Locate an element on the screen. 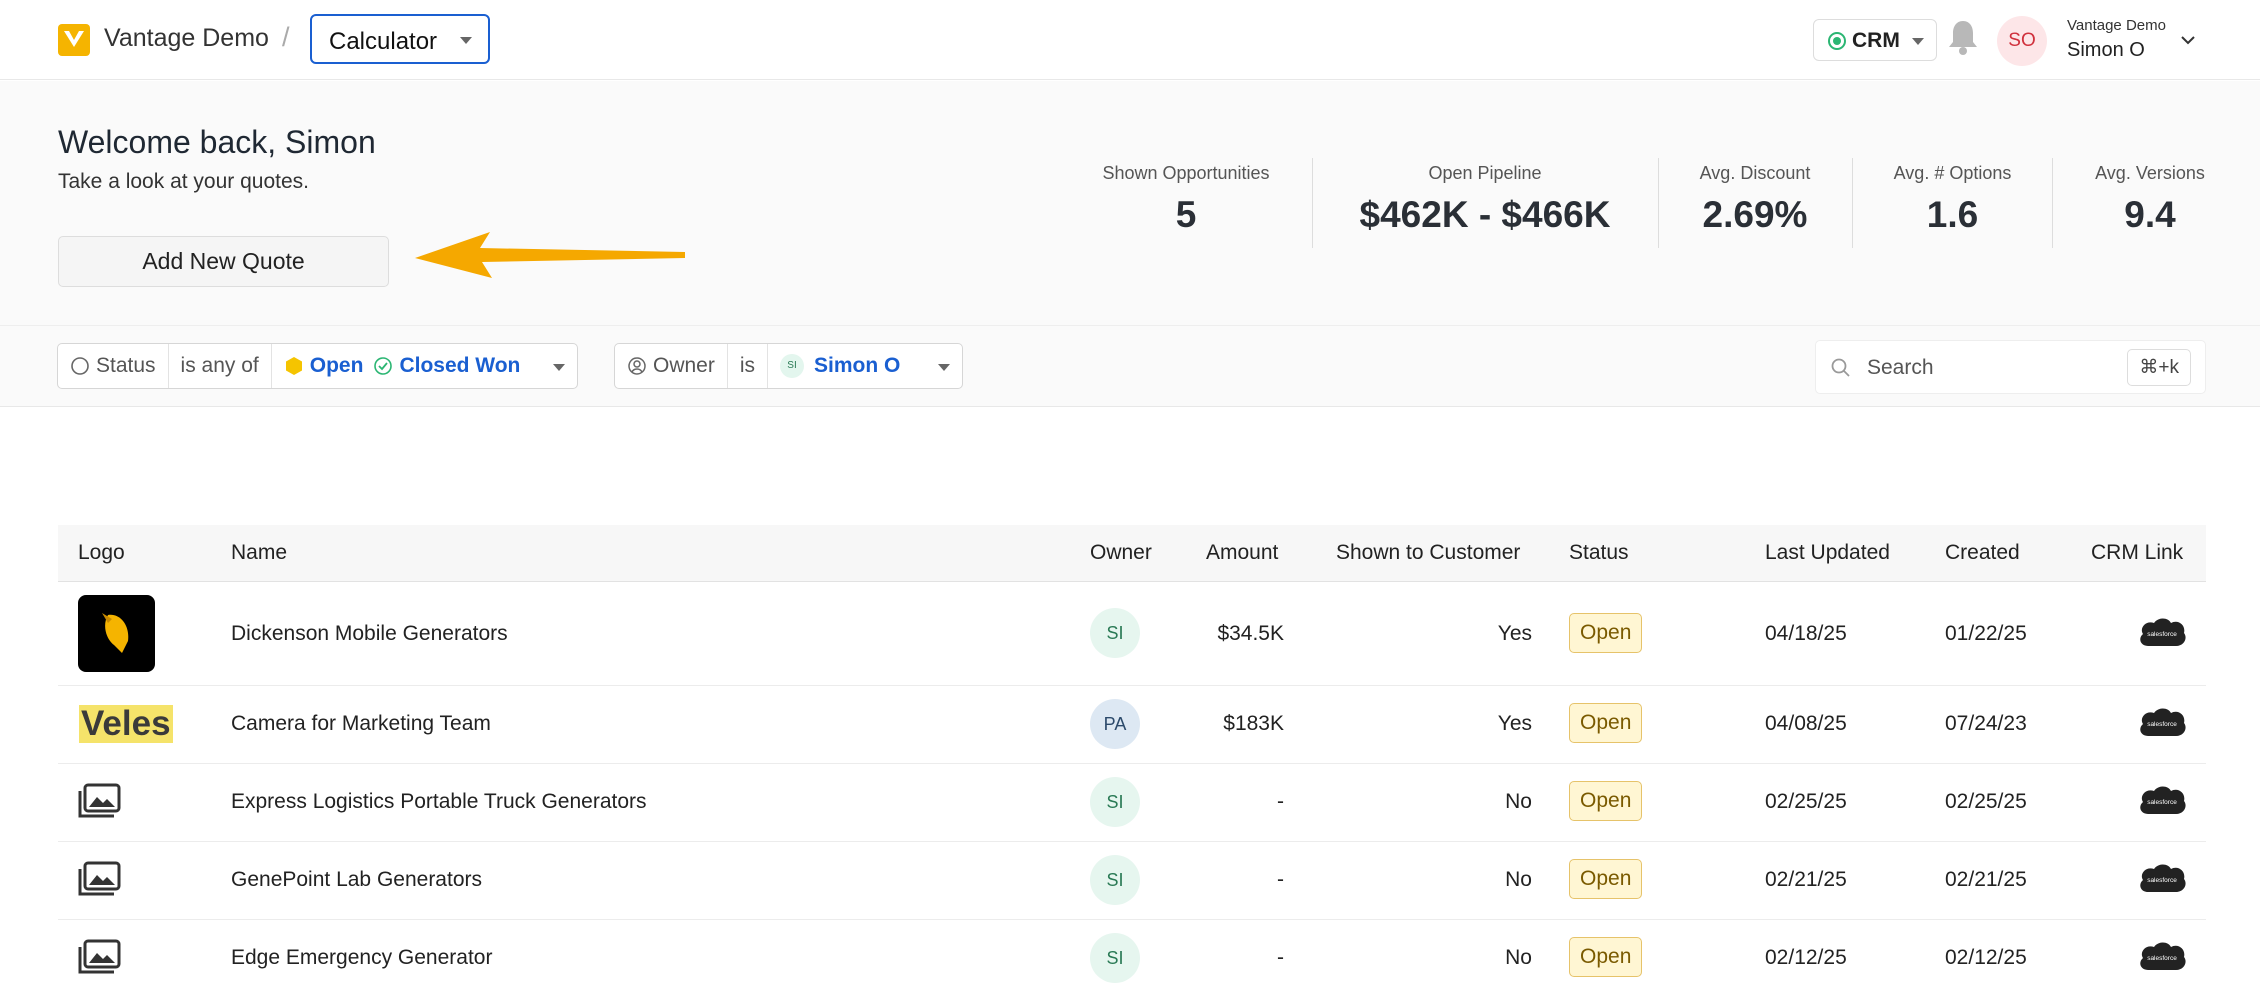 The width and height of the screenshot is (2260, 996). owner-filter: Owner is SI Simon O is located at coordinates (788, 366).